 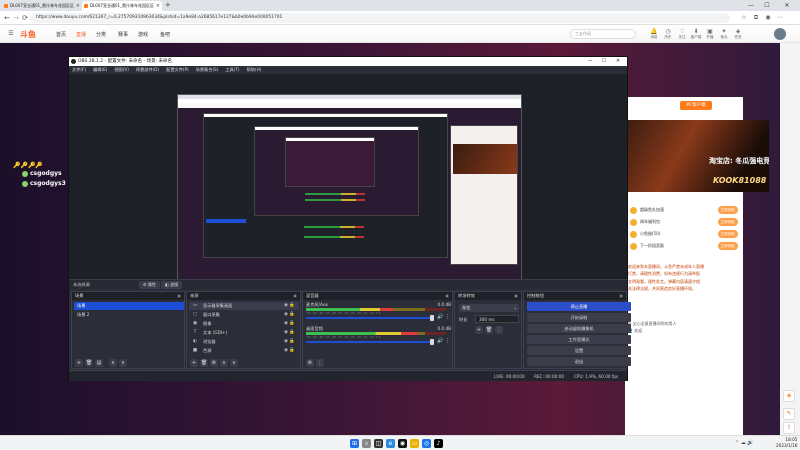 What do you see at coordinates (168, 5) in the screenshot?
I see `new-tab-button: +` at bounding box center [168, 5].